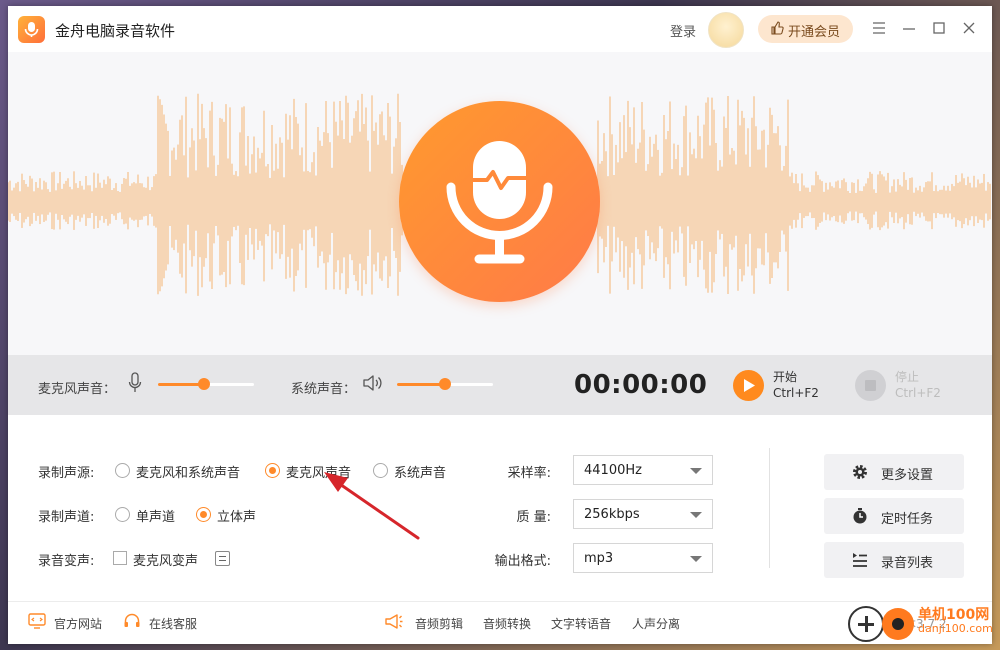 Image resolution: width=1000 pixels, height=650 pixels. I want to click on source-label: 录制声源:, so click(66, 473).